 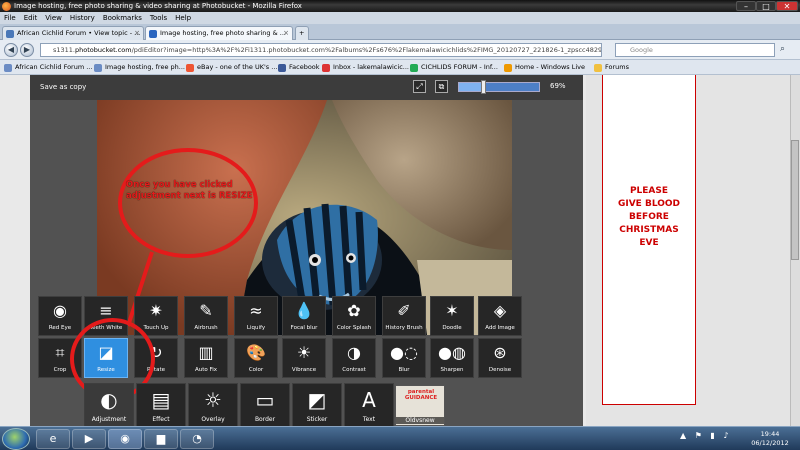 I want to click on effect-category: ▤ Effect, so click(x=161, y=405).